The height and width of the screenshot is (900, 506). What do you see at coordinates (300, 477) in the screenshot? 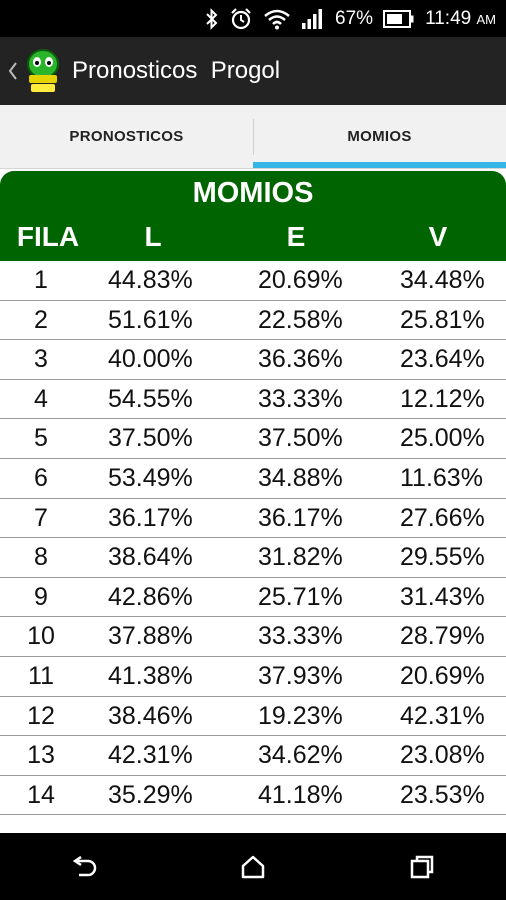
I see `cell-e: 34.88%` at bounding box center [300, 477].